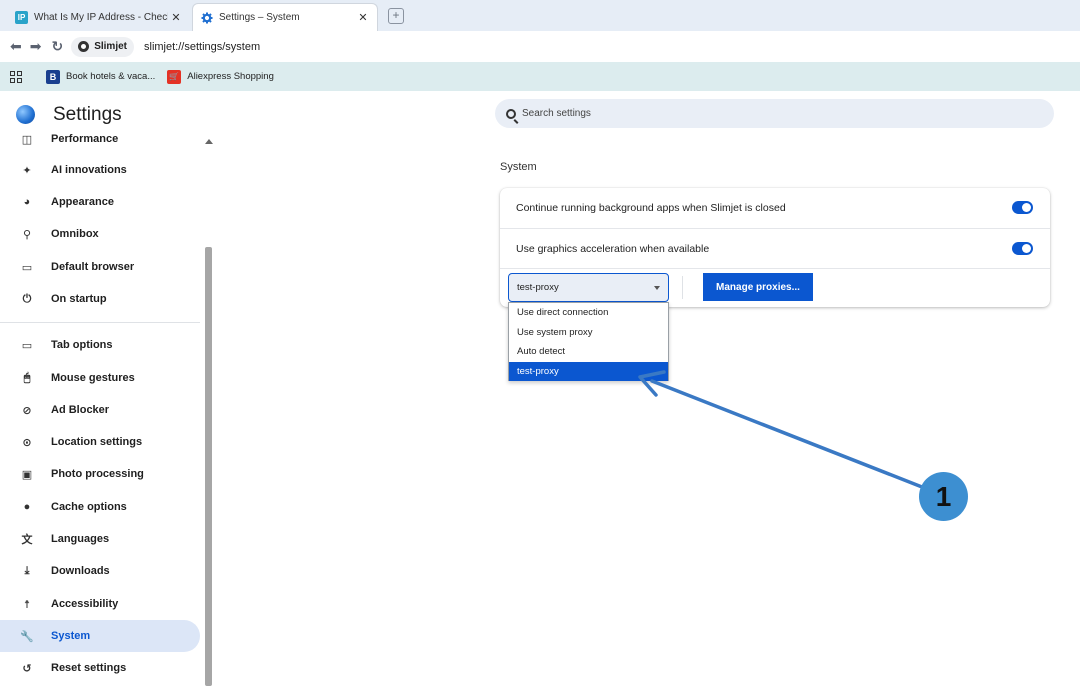  Describe the element at coordinates (89, 668) in the screenshot. I see `sidebar-item-label: Reset settings` at that location.